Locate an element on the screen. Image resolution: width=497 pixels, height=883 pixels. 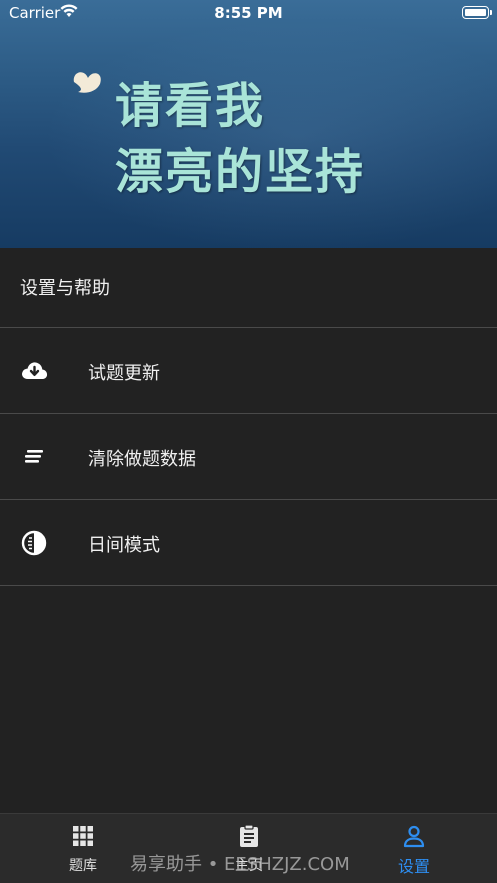
grid-icon is located at coordinates (83, 836).